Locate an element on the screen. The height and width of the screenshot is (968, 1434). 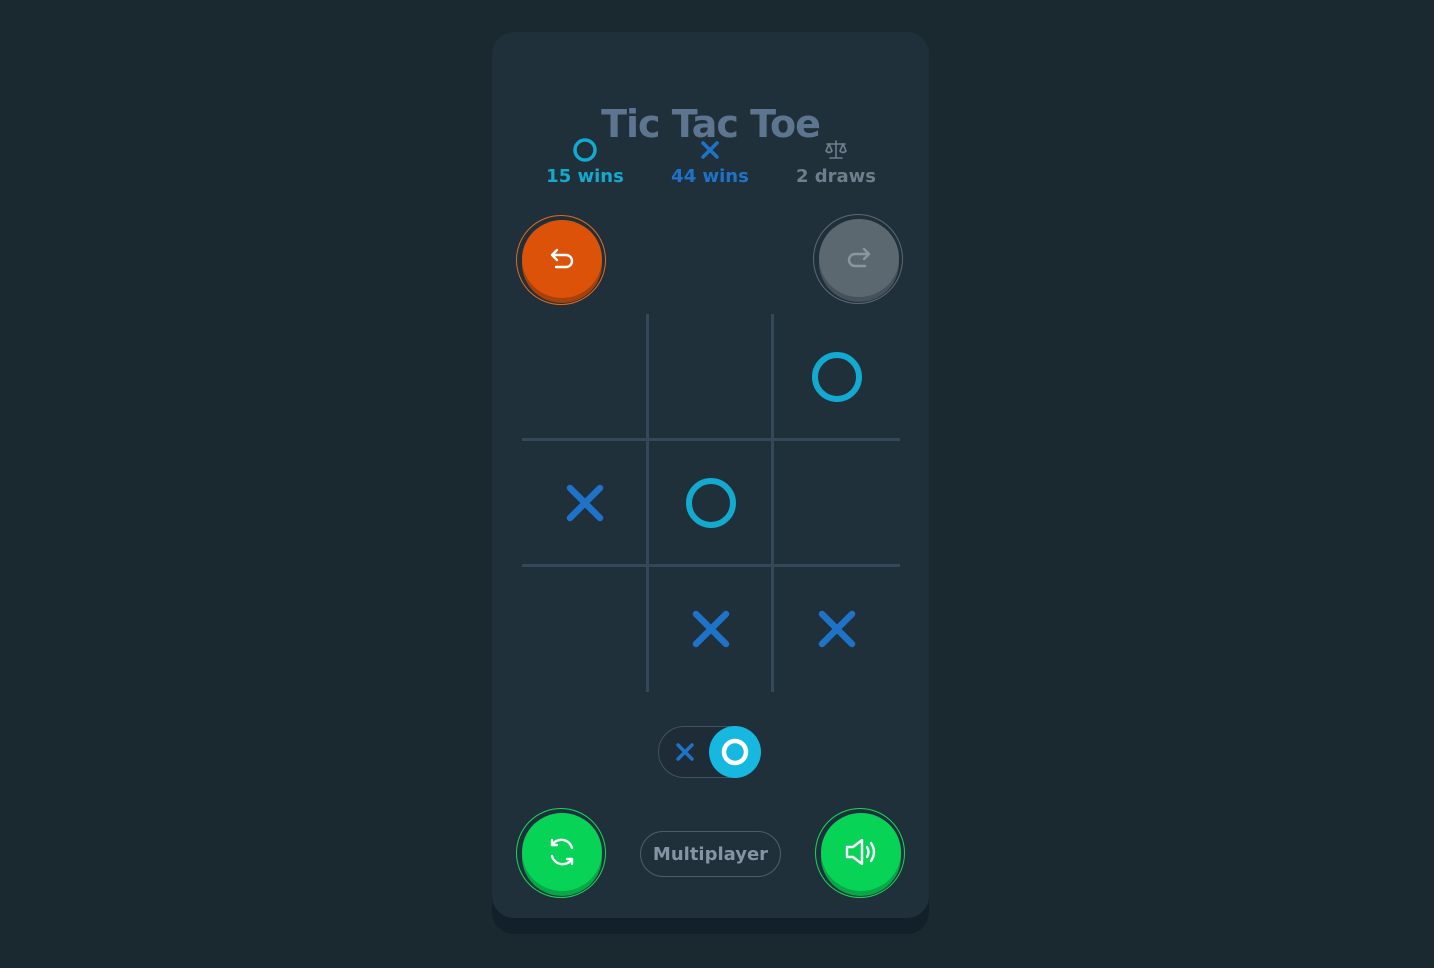
speaker-icon is located at coordinates (860, 852).